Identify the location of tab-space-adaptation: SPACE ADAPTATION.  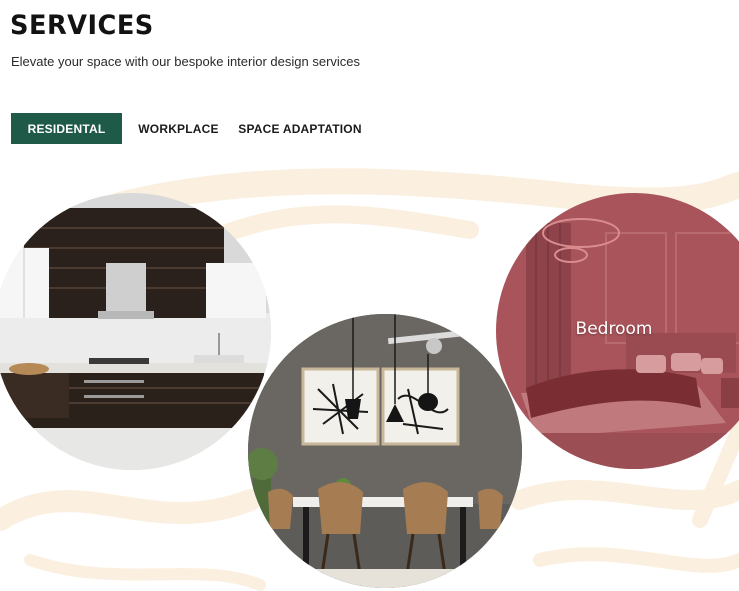
(300, 128).